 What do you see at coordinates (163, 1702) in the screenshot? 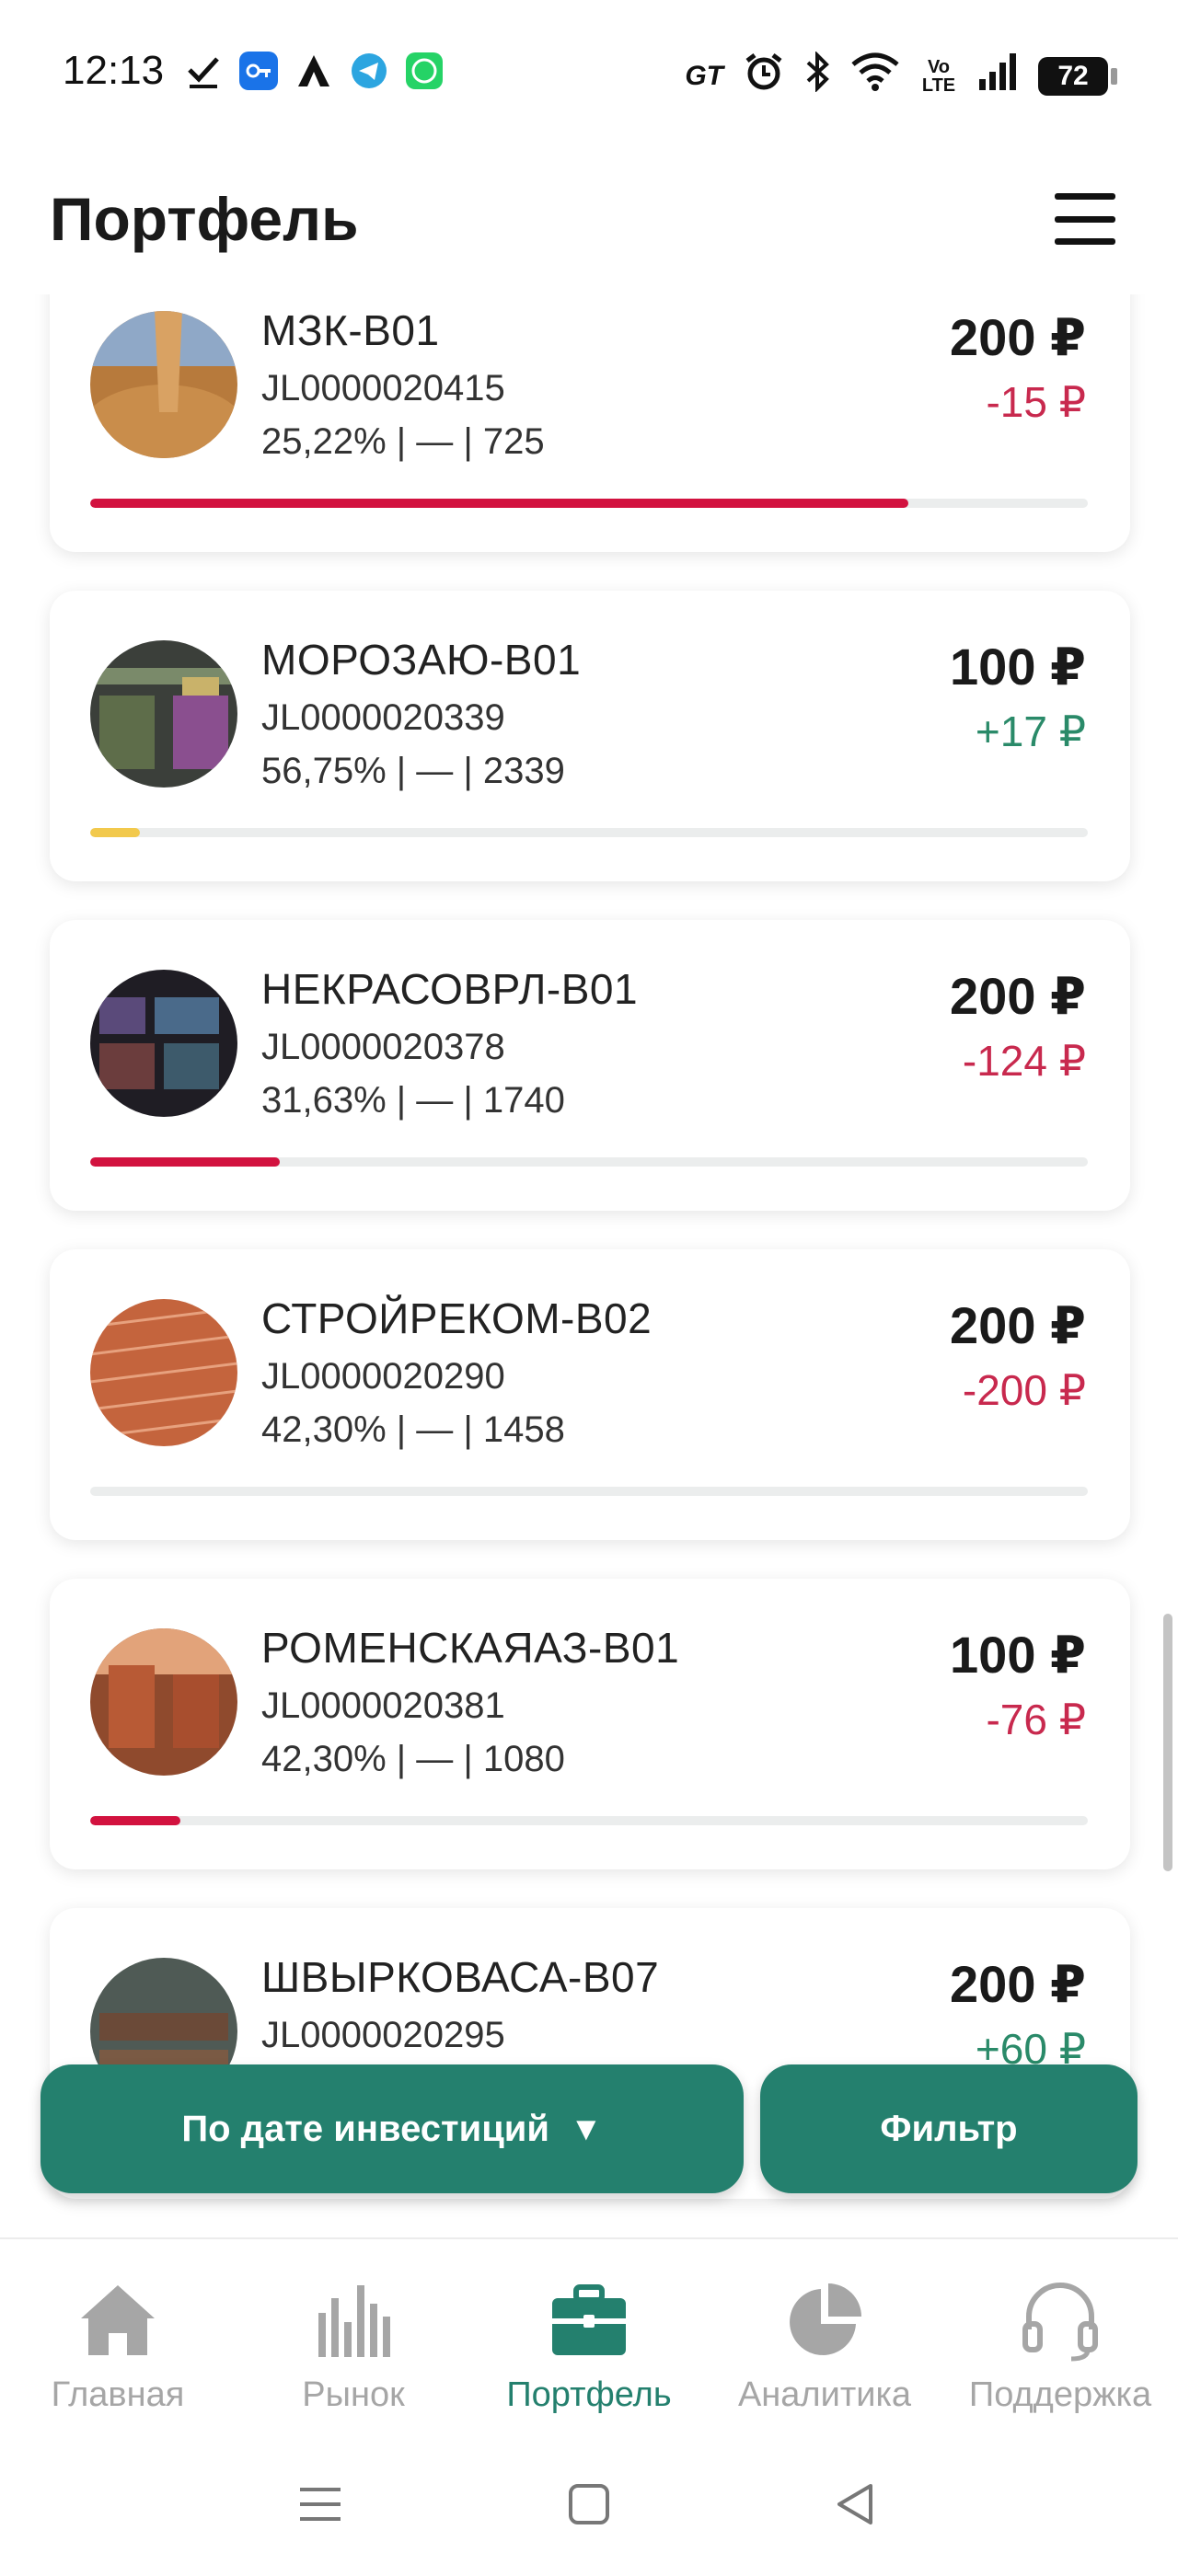
I see `blocks-thumbnail` at bounding box center [163, 1702].